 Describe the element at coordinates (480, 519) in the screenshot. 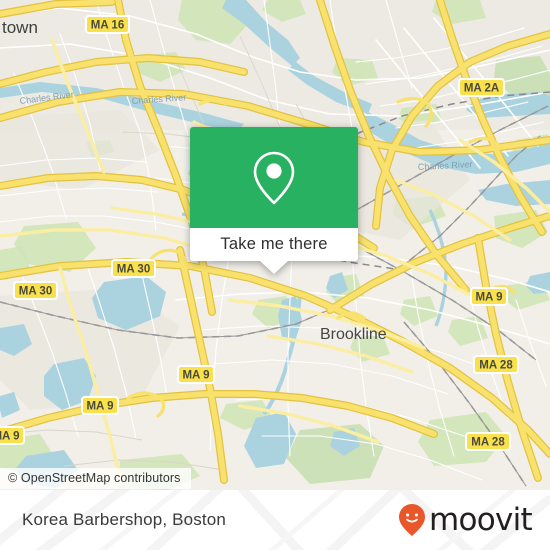

I see `moovit-wordmark: moovit` at that location.